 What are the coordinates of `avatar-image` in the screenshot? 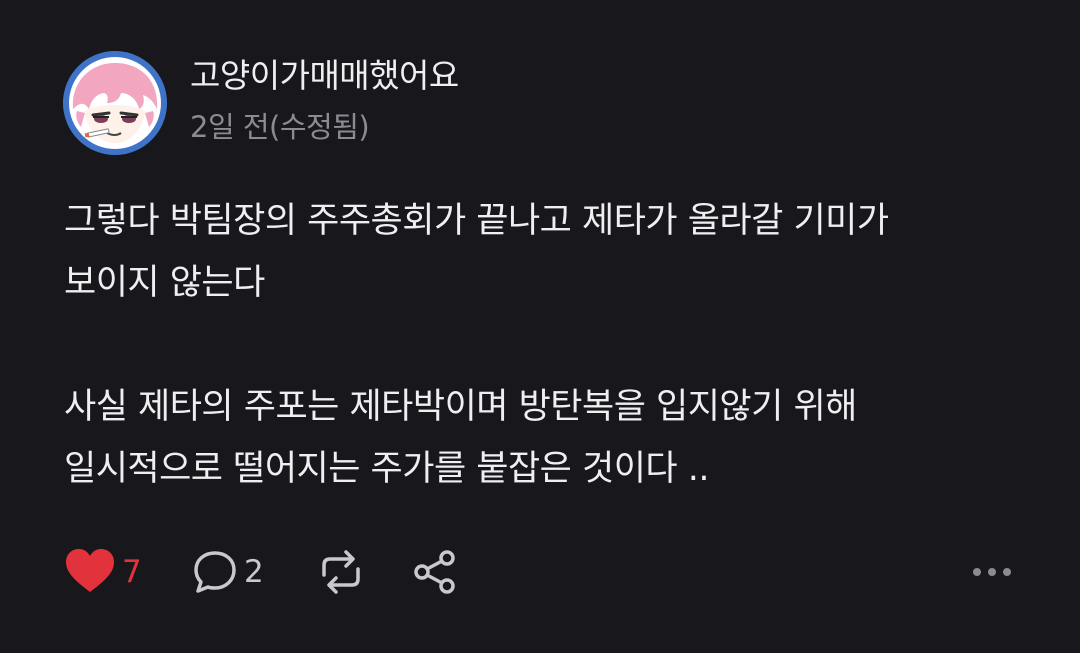 It's located at (115, 103).